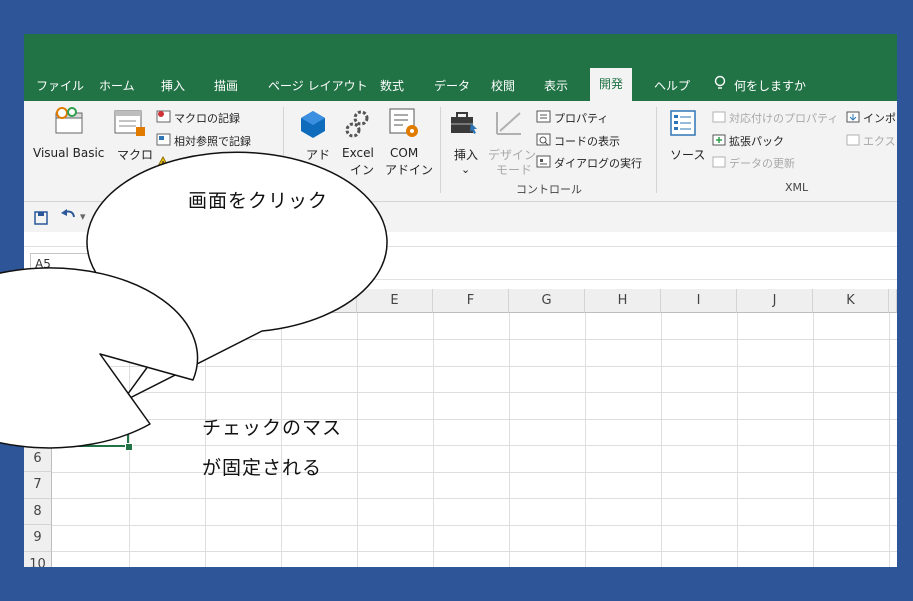  Describe the element at coordinates (262, 468) in the screenshot. I see `callout-bottom-text-line2: が固定される` at that location.